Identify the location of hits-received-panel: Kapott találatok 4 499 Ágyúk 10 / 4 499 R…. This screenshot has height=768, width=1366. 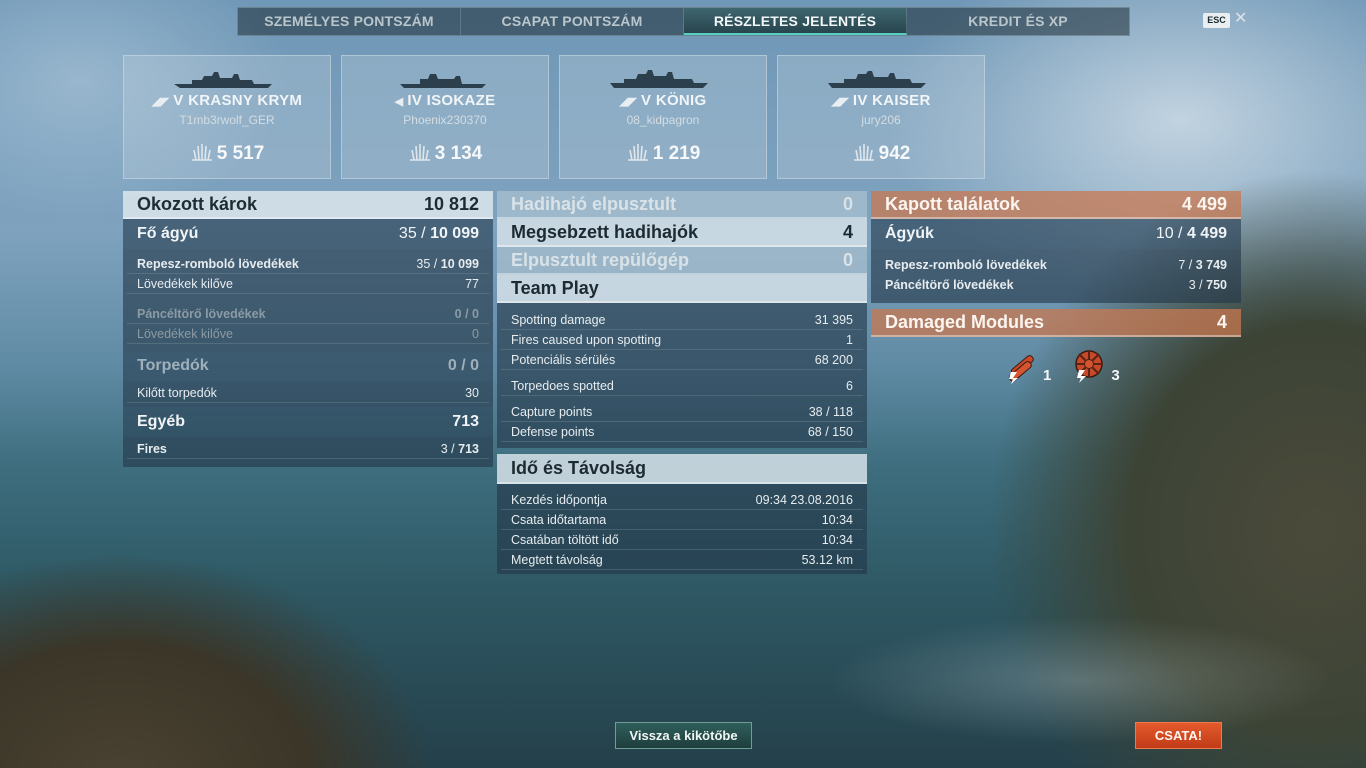
(1056, 264).